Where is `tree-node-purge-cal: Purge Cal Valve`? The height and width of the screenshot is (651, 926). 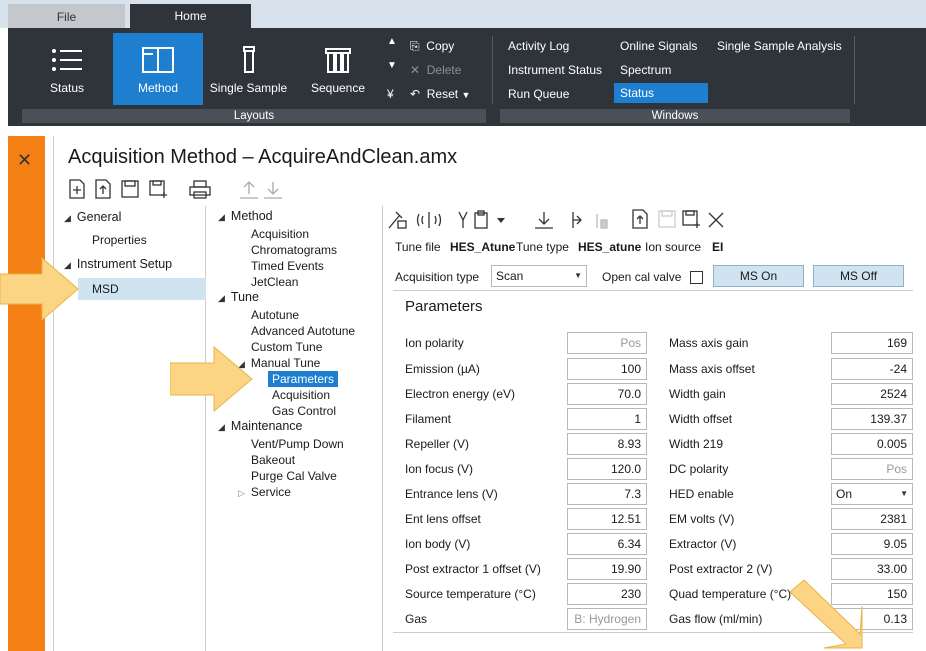 tree-node-purge-cal: Purge Cal Valve is located at coordinates (294, 476).